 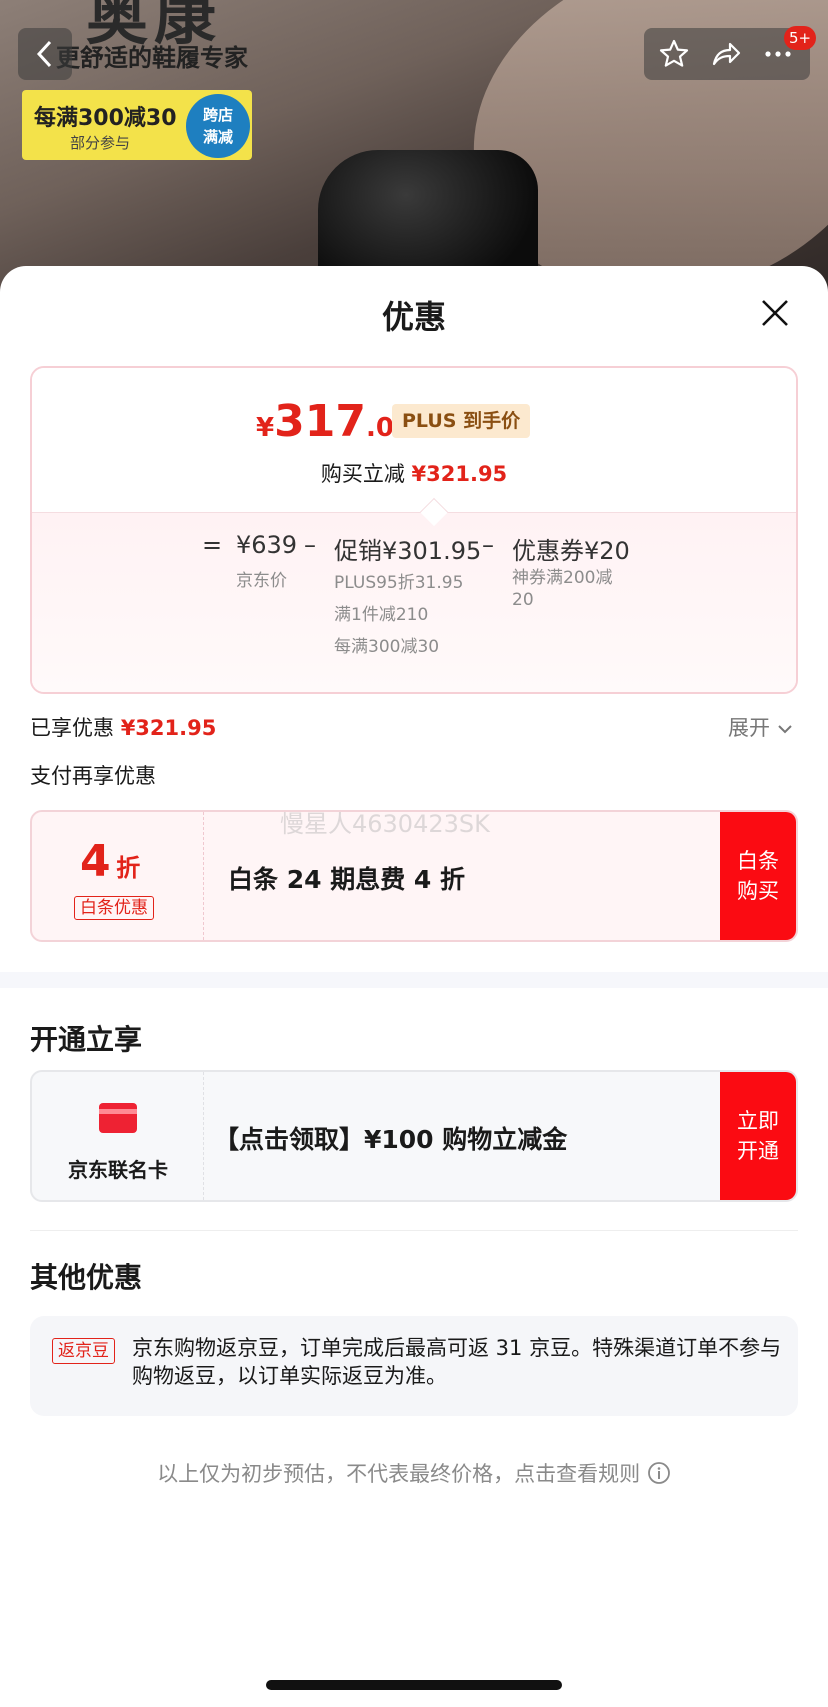 What do you see at coordinates (118, 1170) in the screenshot?
I see `cobrand-card-name: 京东联名卡` at bounding box center [118, 1170].